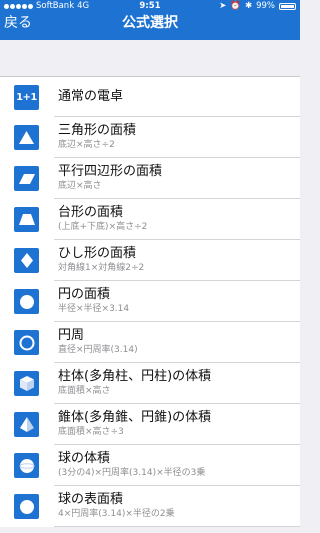 This screenshot has height=533, width=320. What do you see at coordinates (110, 171) in the screenshot?
I see `item-title: 平行四辺形の面積` at bounding box center [110, 171].